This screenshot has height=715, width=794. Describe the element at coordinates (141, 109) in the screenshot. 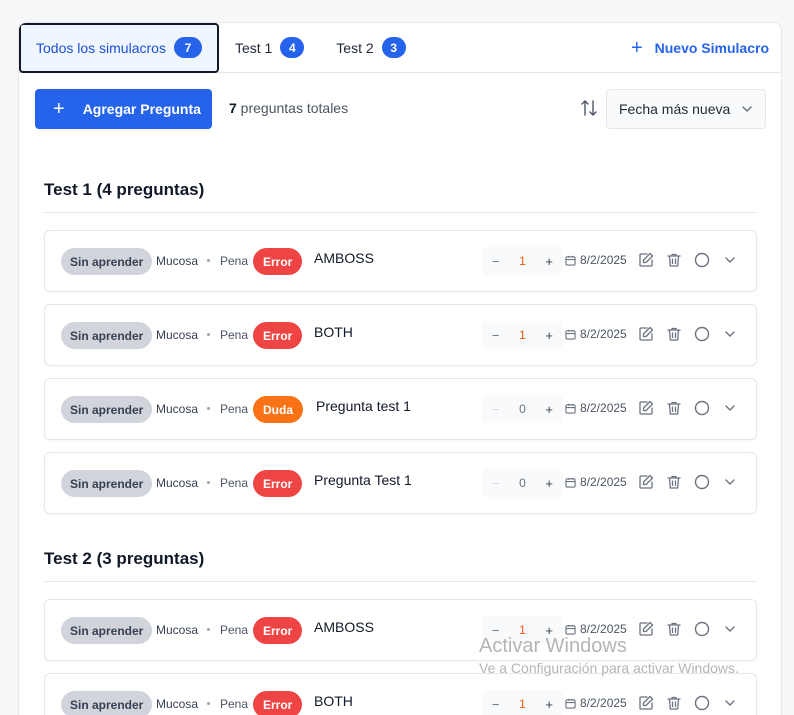

I see `add-question-label: Agregar Pregunta` at that location.